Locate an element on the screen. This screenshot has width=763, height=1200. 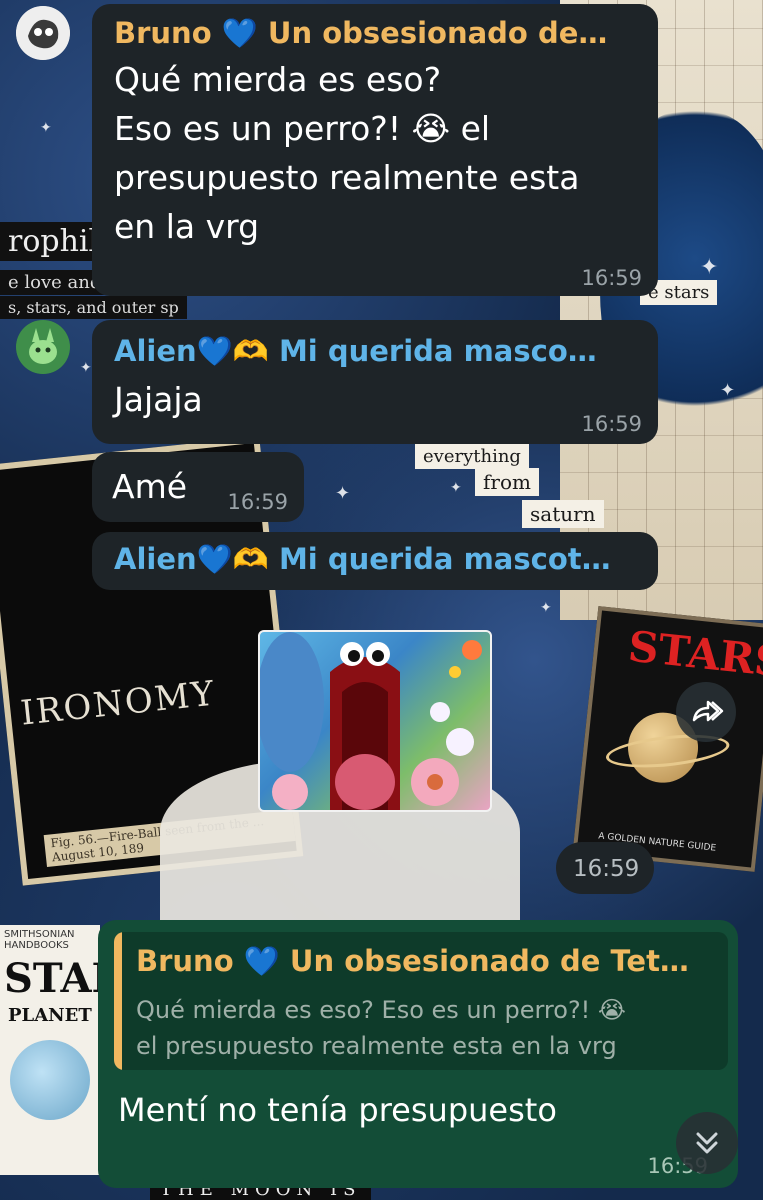
scroll-to-bottom-button is located at coordinates (707, 1143).